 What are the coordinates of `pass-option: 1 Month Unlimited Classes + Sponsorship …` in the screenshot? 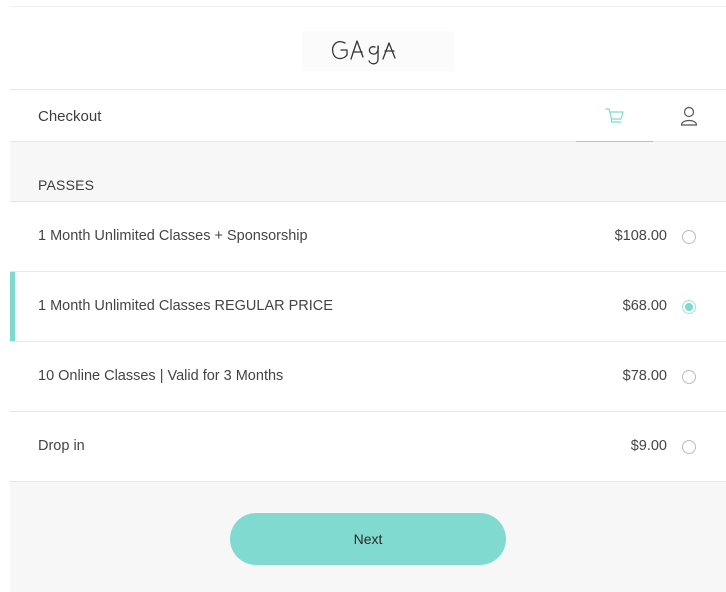 It's located at (368, 237).